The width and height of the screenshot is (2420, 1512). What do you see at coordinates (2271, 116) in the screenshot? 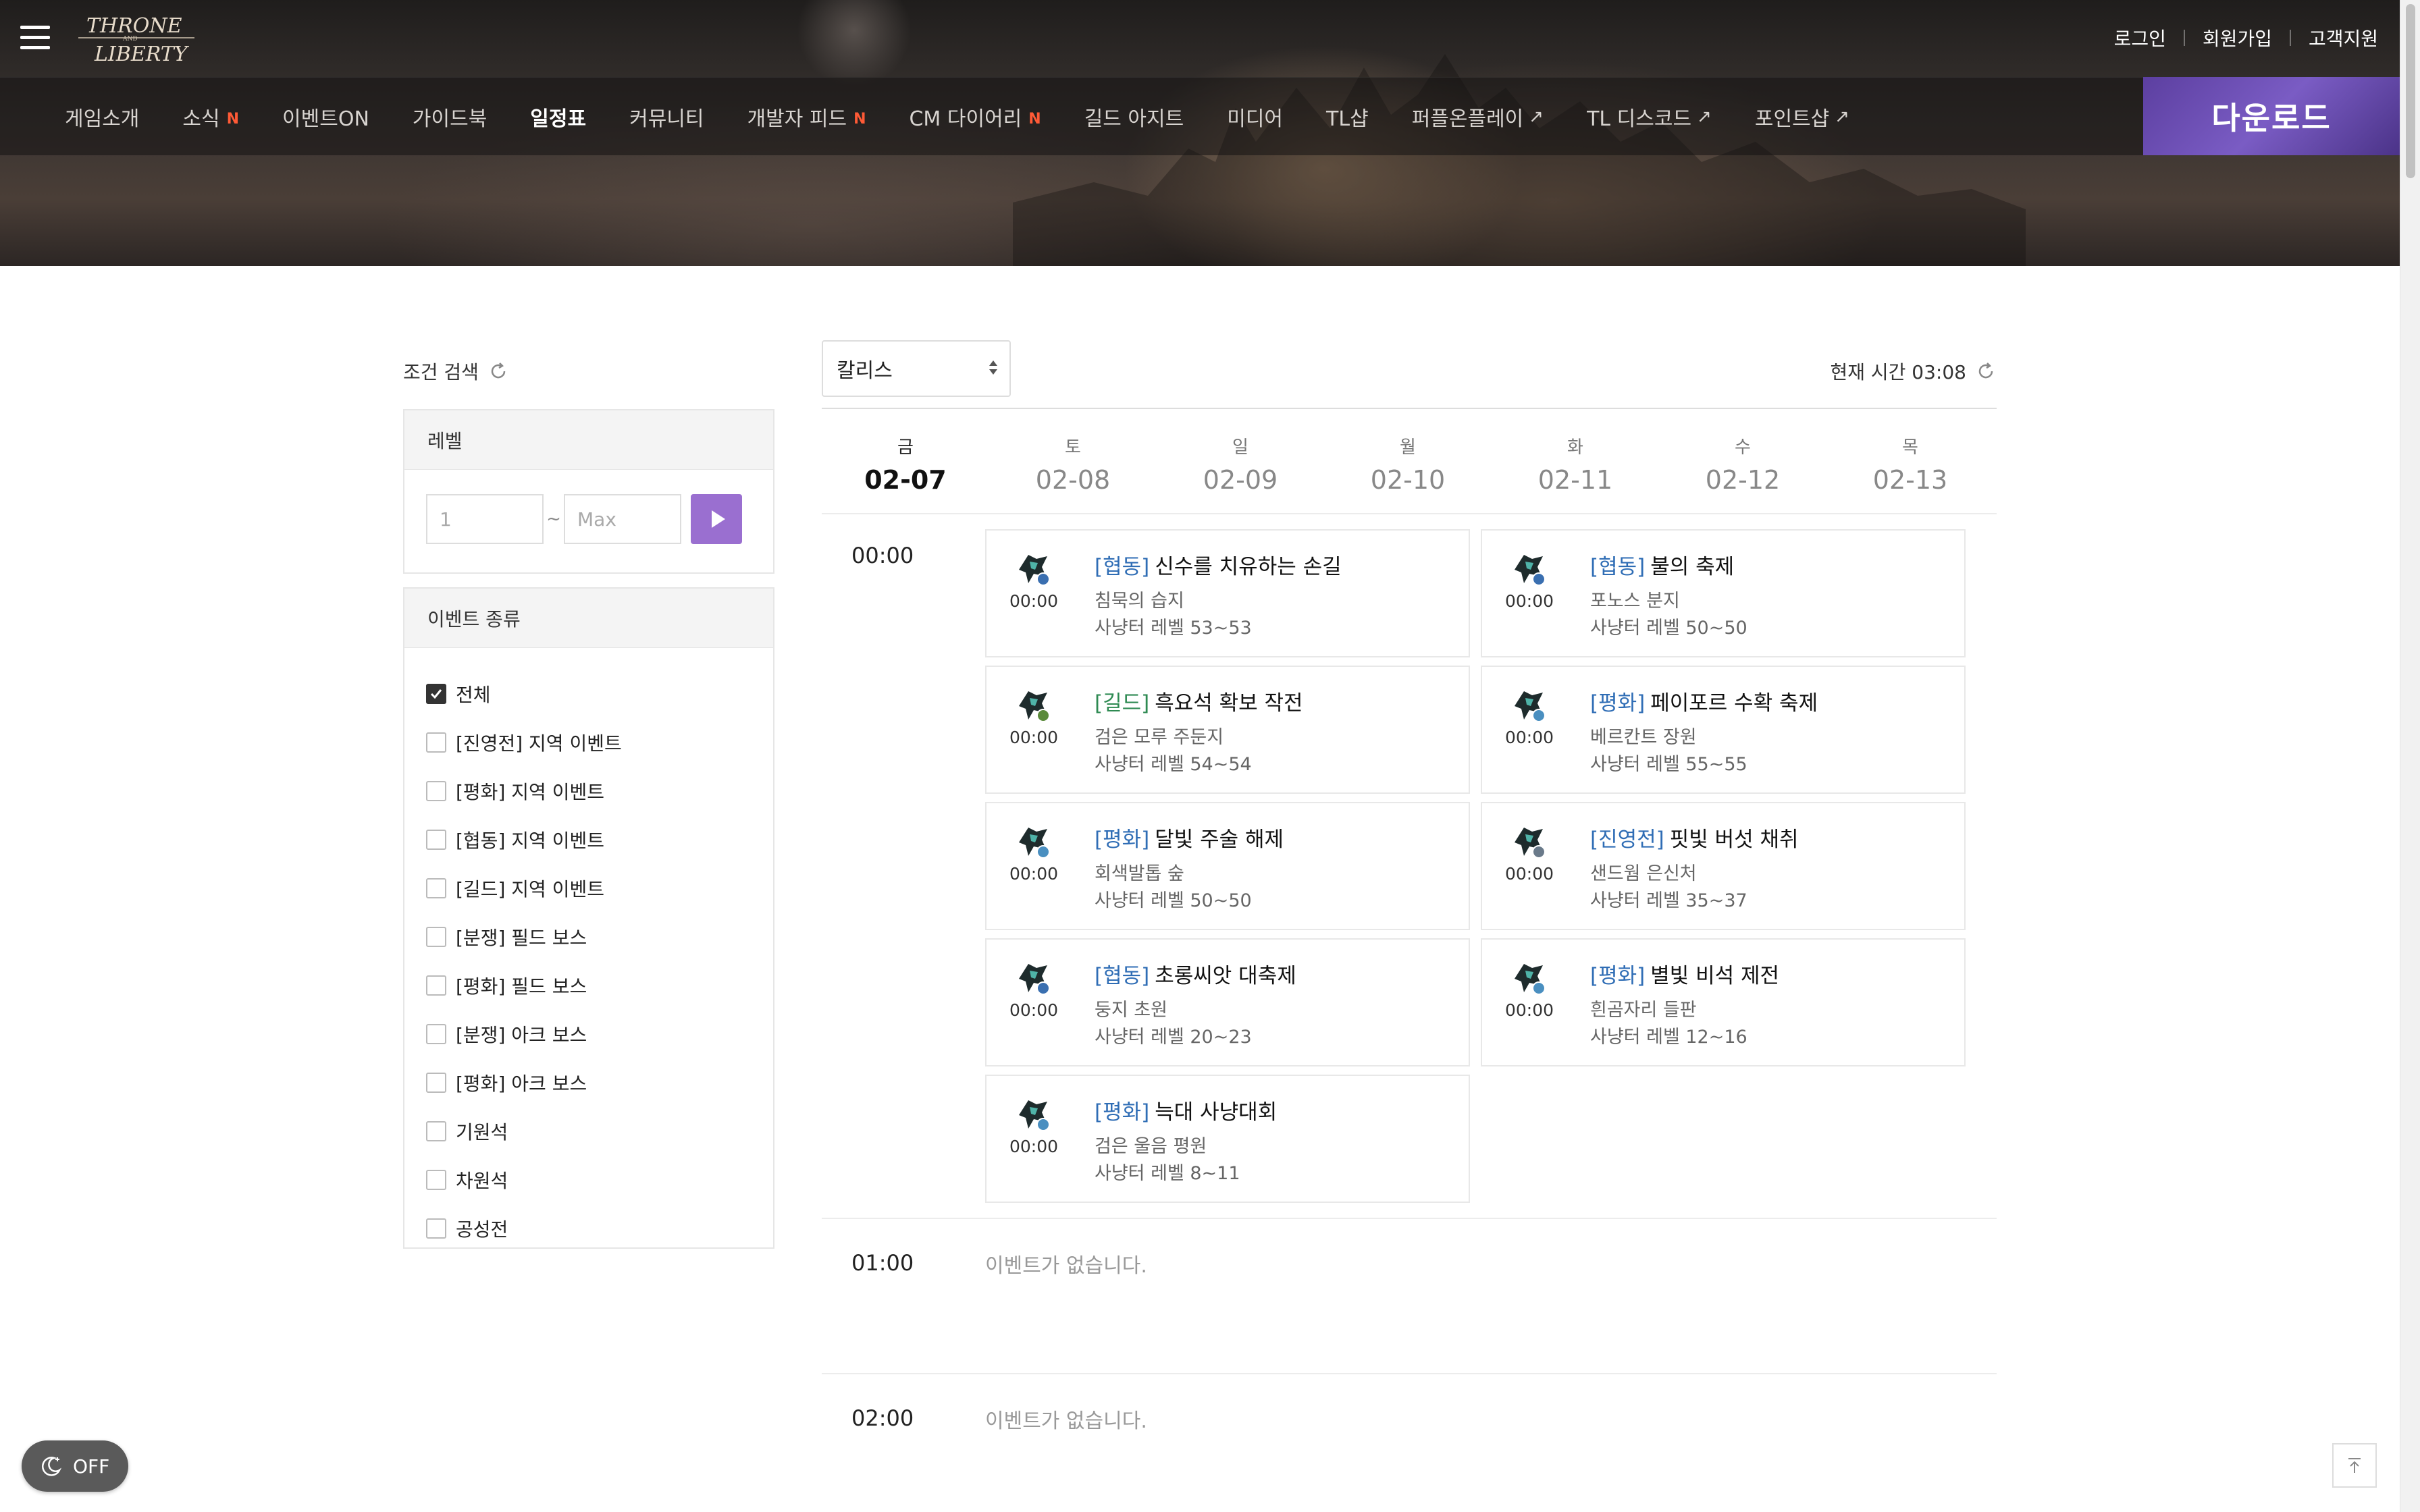
I see `download-button: 다운로드` at bounding box center [2271, 116].